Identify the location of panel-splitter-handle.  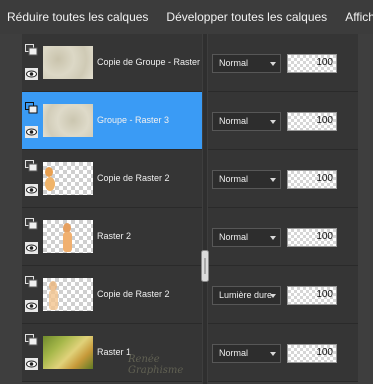
(205, 266).